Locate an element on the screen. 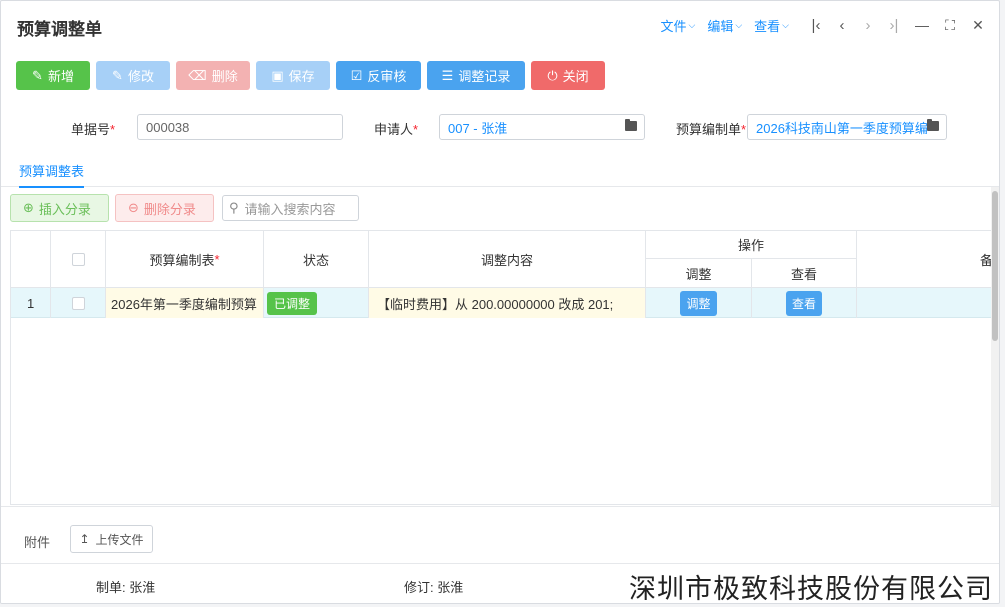  col-index-header is located at coordinates (31, 259).